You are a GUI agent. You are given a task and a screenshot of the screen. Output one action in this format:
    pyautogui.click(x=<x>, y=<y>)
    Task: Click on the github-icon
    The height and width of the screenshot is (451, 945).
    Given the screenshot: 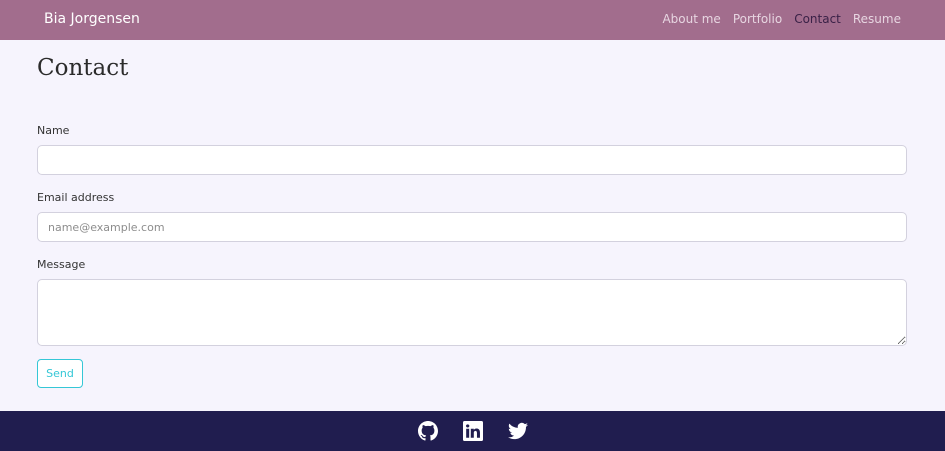 What is the action you would take?
    pyautogui.click(x=427, y=431)
    